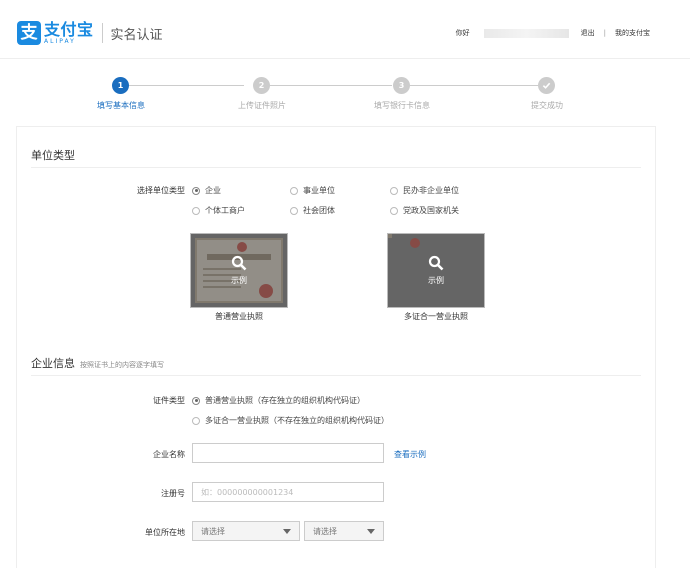 The height and width of the screenshot is (568, 690). Describe the element at coordinates (345, 30) in the screenshot. I see `header: 支 支付宝 ALIPAY 实名认证 你好 退出 | 我的支付宝` at that location.